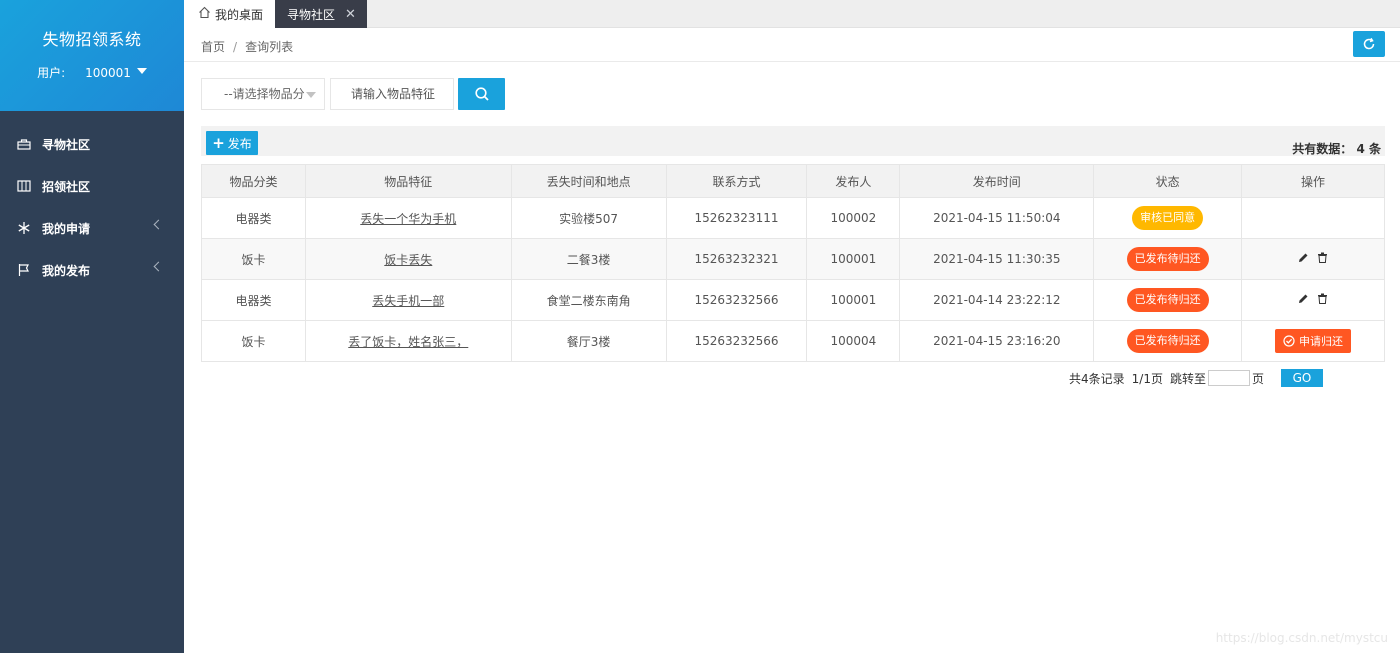 This screenshot has height=653, width=1400. Describe the element at coordinates (1302, 378) in the screenshot. I see `go-button: GO` at that location.